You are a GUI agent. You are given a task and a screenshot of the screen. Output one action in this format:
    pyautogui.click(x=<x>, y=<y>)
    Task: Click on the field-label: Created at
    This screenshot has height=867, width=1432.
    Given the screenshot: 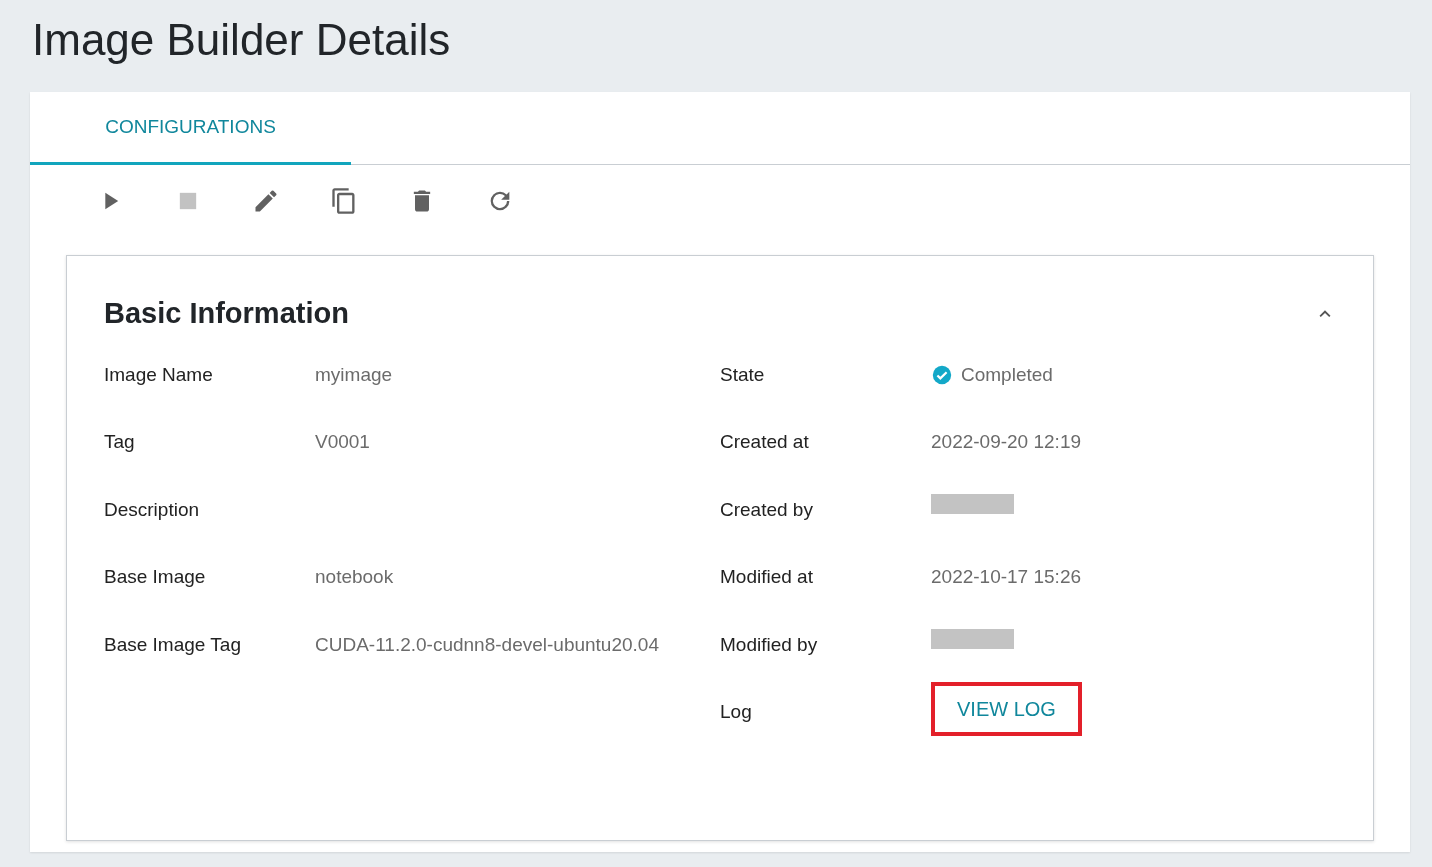 What is the action you would take?
    pyautogui.click(x=765, y=442)
    